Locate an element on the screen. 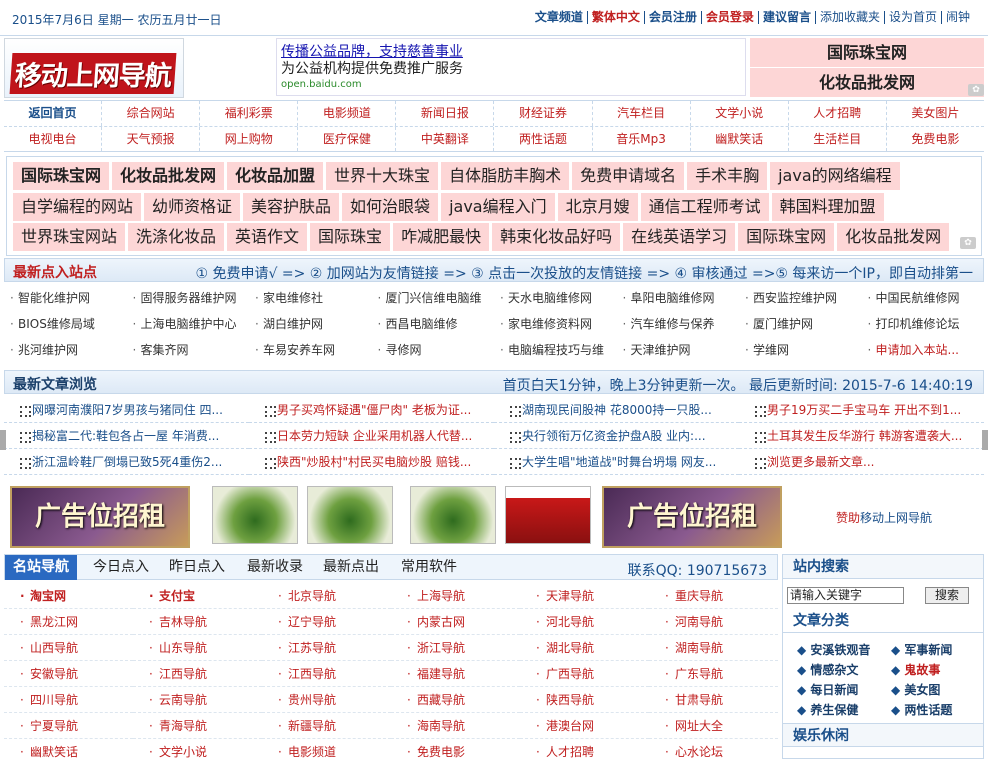  famous-site-link: 宁夏导航 is located at coordinates (68, 726).